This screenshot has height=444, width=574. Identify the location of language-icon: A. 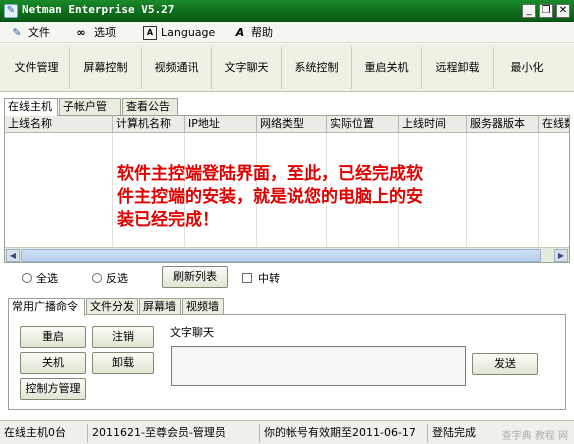
(150, 33).